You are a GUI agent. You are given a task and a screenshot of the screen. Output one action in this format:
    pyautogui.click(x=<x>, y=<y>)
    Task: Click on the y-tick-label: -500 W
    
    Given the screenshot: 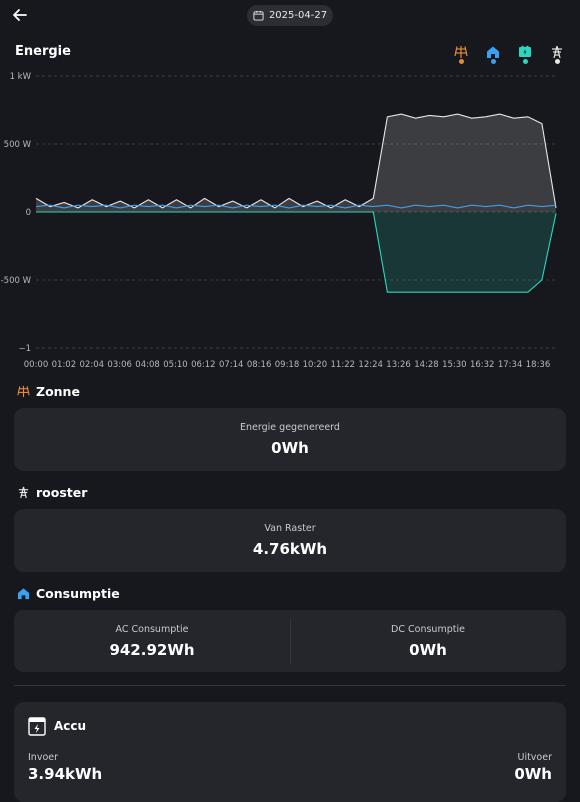 What is the action you would take?
    pyautogui.click(x=16, y=281)
    